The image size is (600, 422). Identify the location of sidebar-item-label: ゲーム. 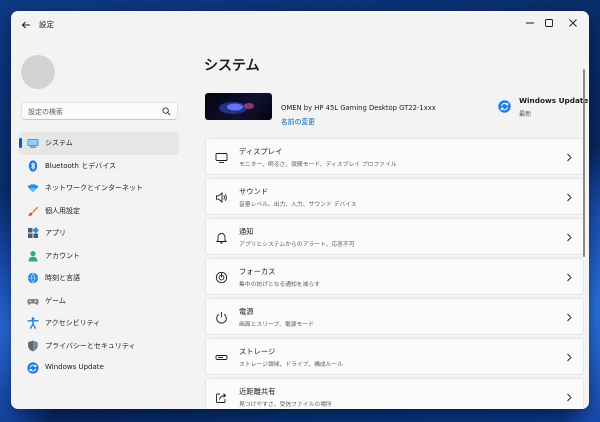
(55, 300).